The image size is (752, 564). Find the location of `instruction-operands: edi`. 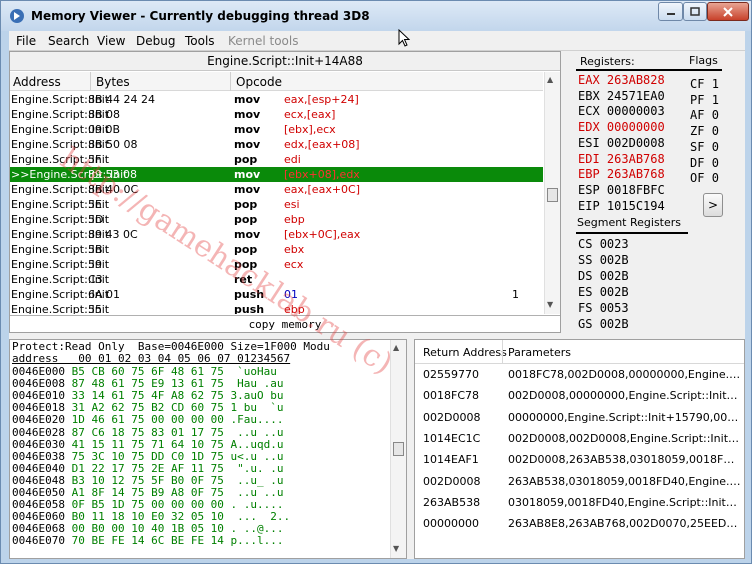

instruction-operands: edi is located at coordinates (292, 159).